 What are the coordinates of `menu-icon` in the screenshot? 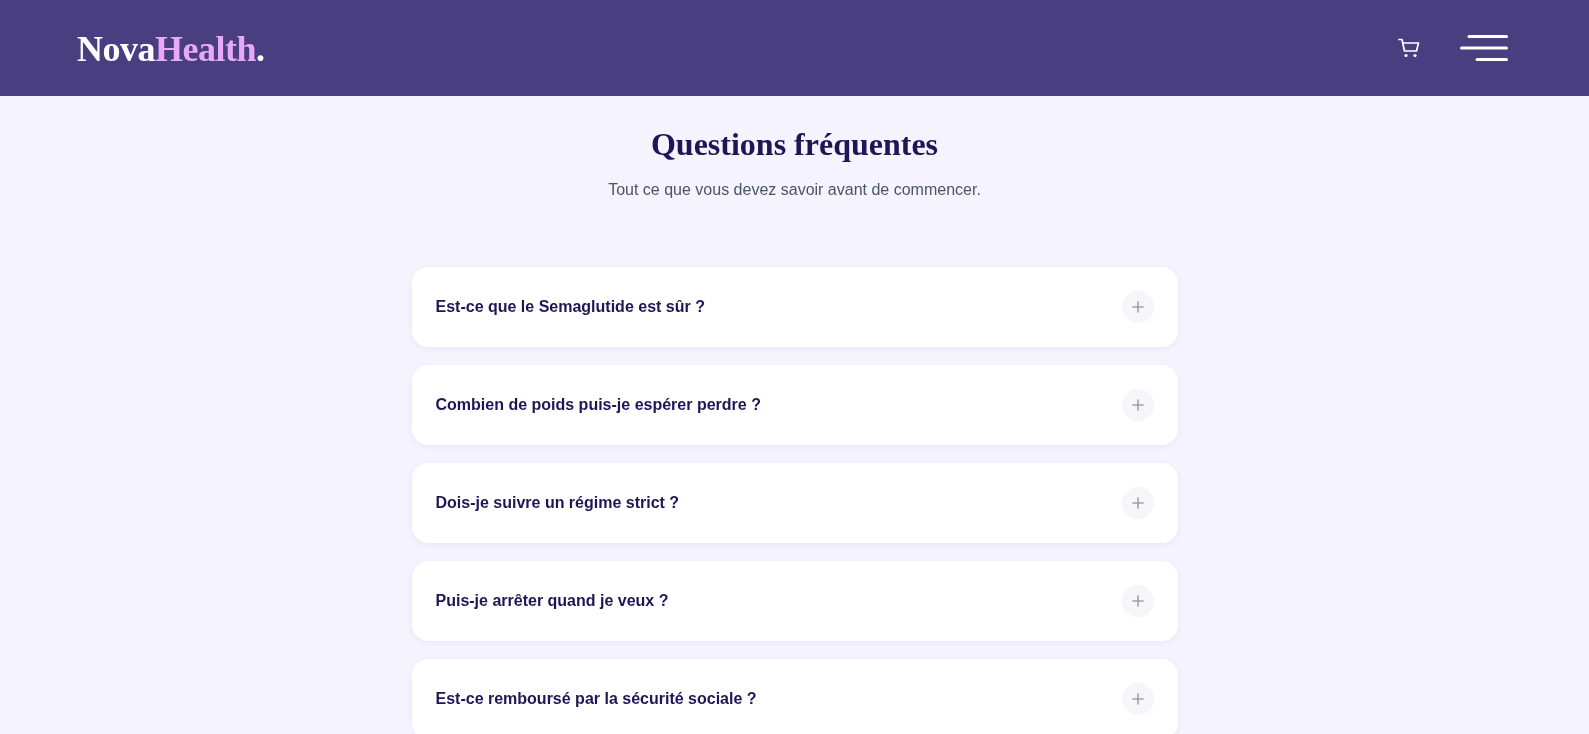 It's located at (1484, 48).